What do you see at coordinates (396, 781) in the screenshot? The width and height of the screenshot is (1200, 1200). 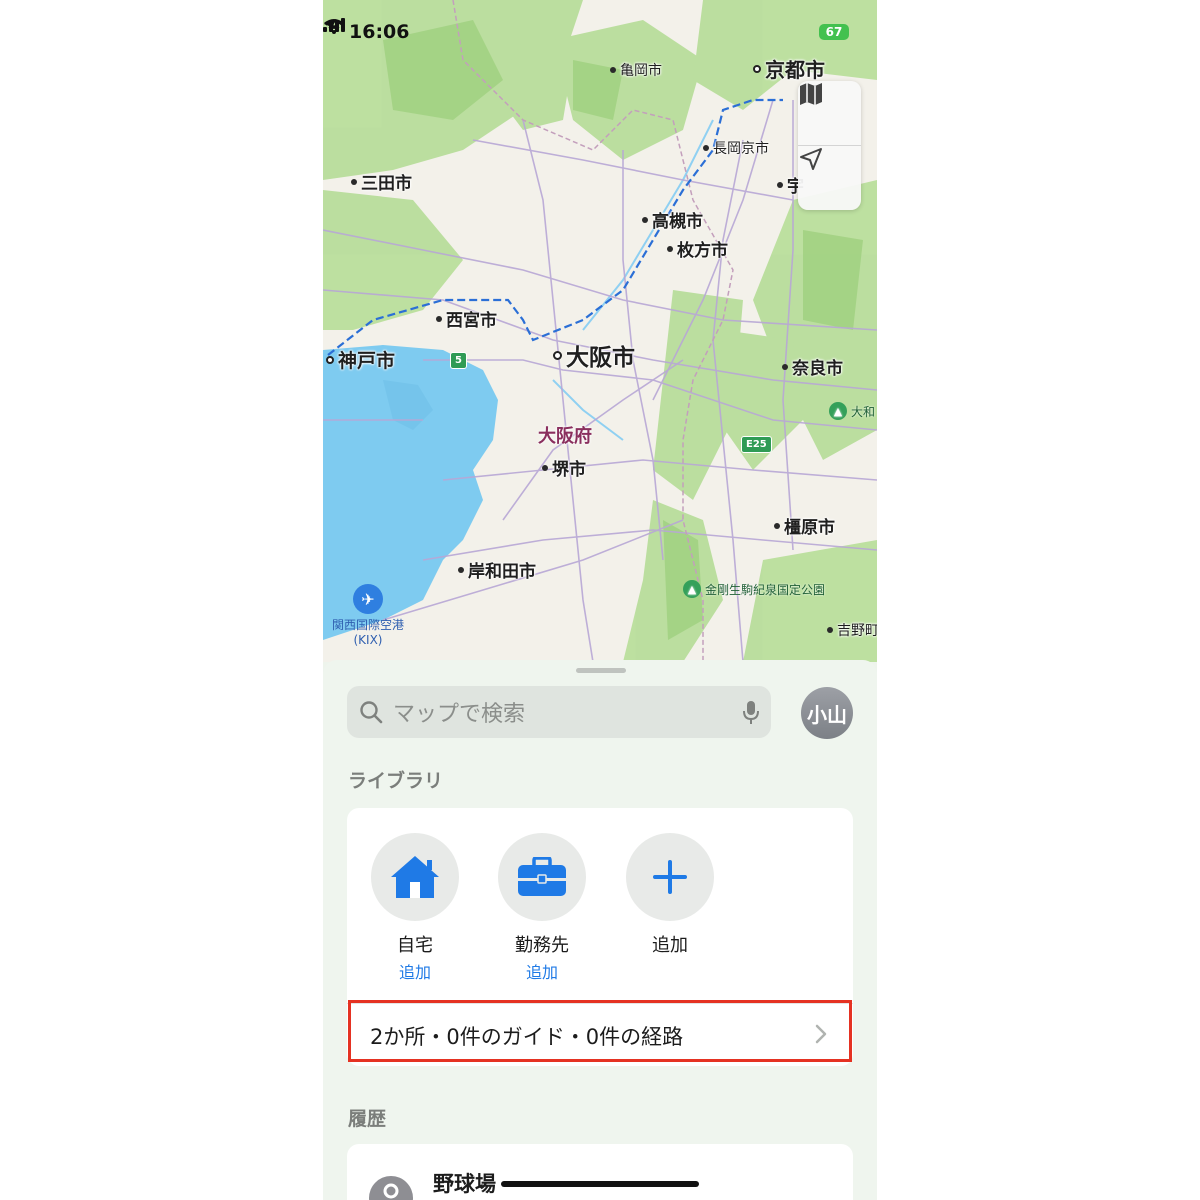 I see `library-title: ライブラリ` at bounding box center [396, 781].